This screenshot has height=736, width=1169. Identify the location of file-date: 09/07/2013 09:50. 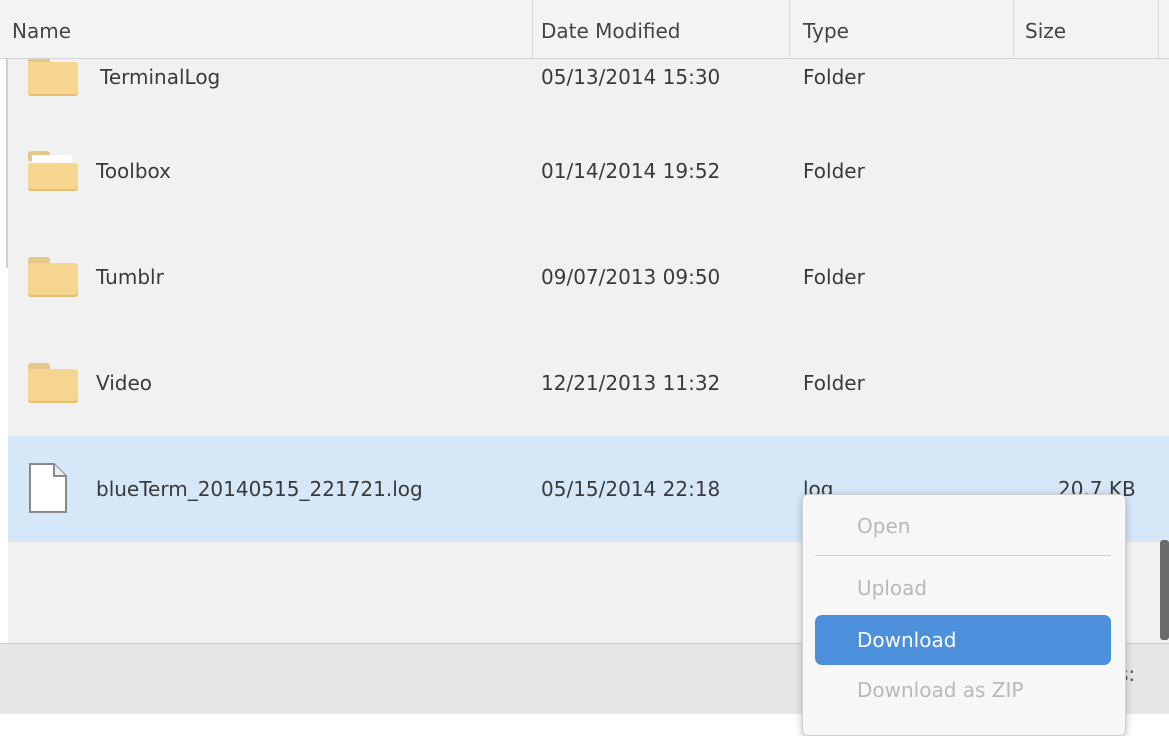
(631, 277).